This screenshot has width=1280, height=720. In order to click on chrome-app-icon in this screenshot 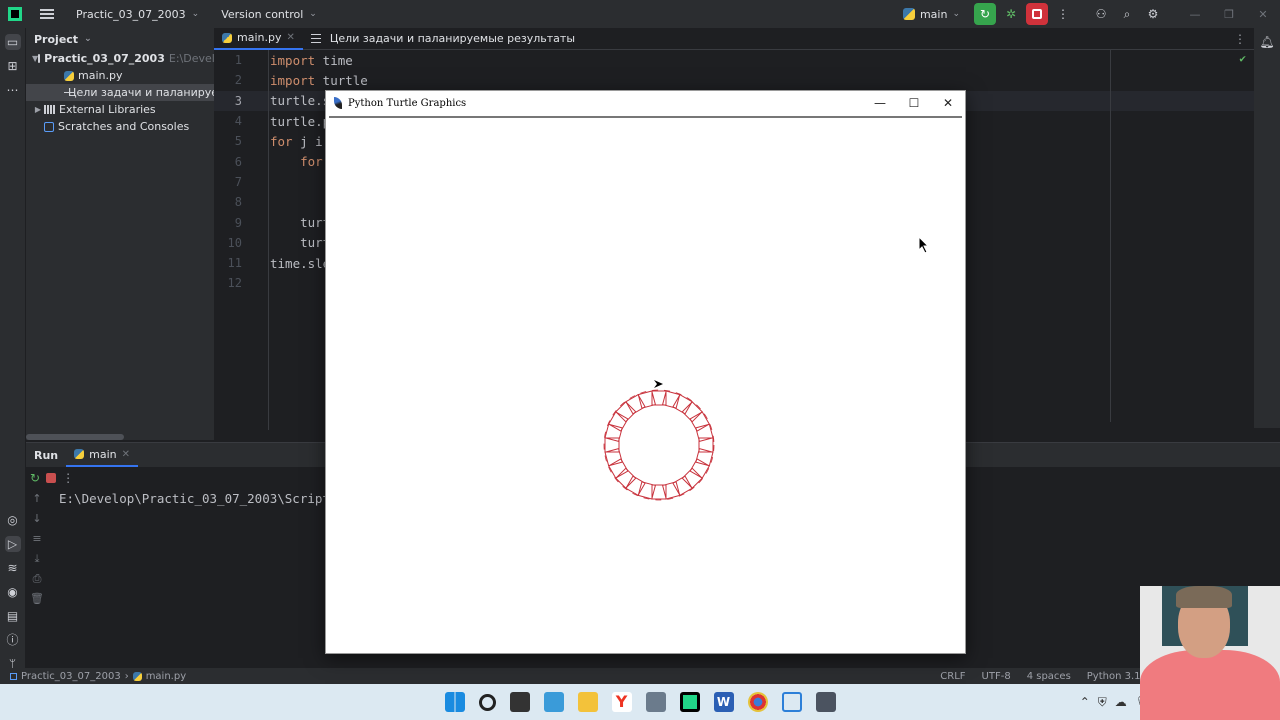, I will do `click(757, 702)`.